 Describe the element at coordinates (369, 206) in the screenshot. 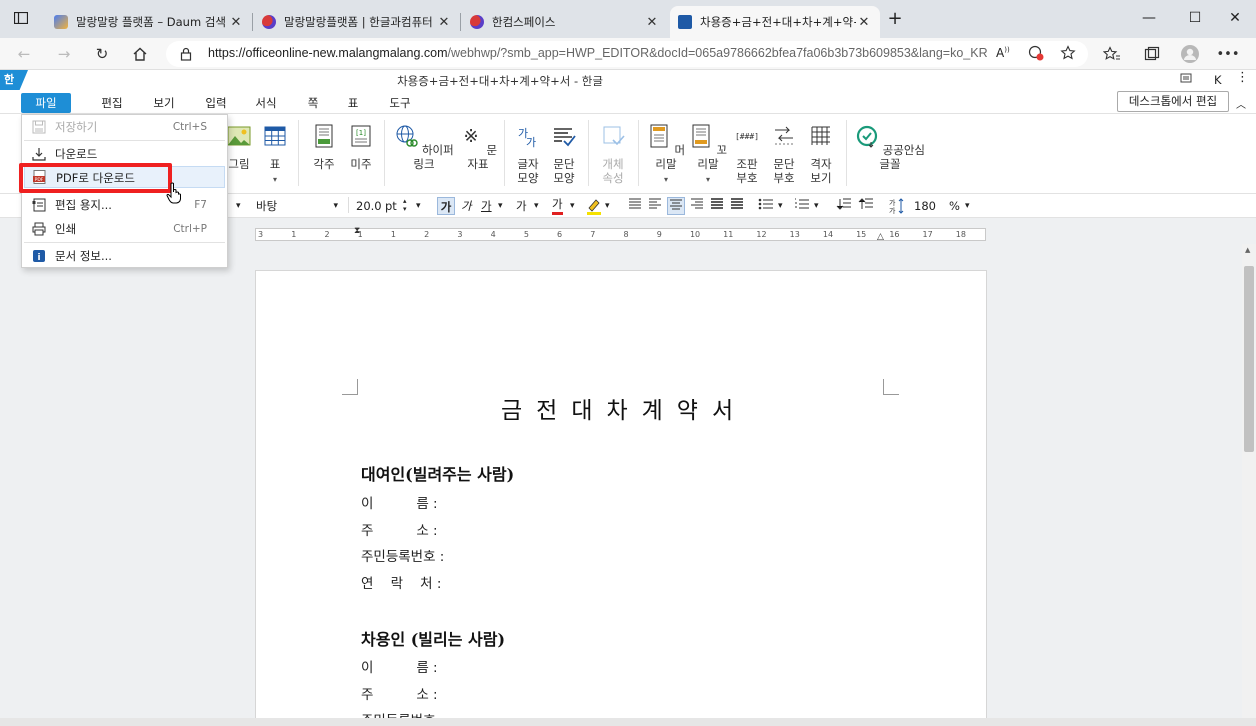

I see `font-size-input: 20.0` at that location.